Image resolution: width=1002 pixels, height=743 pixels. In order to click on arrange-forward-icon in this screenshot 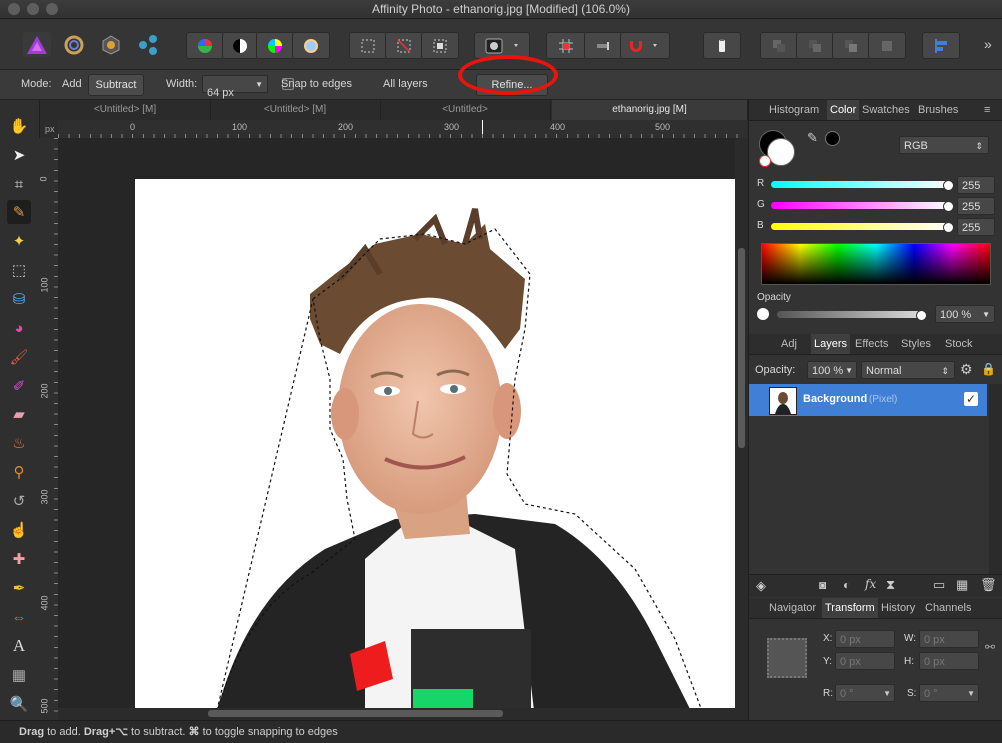, I will do `click(851, 45)`.